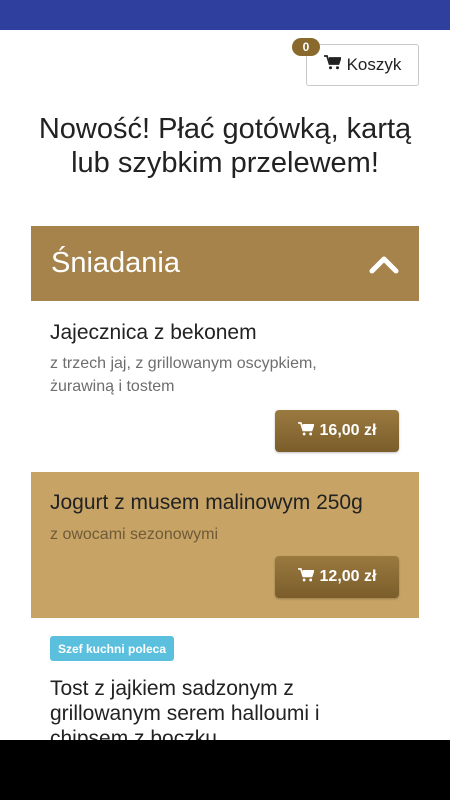 This screenshot has width=450, height=800. What do you see at coordinates (348, 430) in the screenshot?
I see `price-label: 16,00 zł` at bounding box center [348, 430].